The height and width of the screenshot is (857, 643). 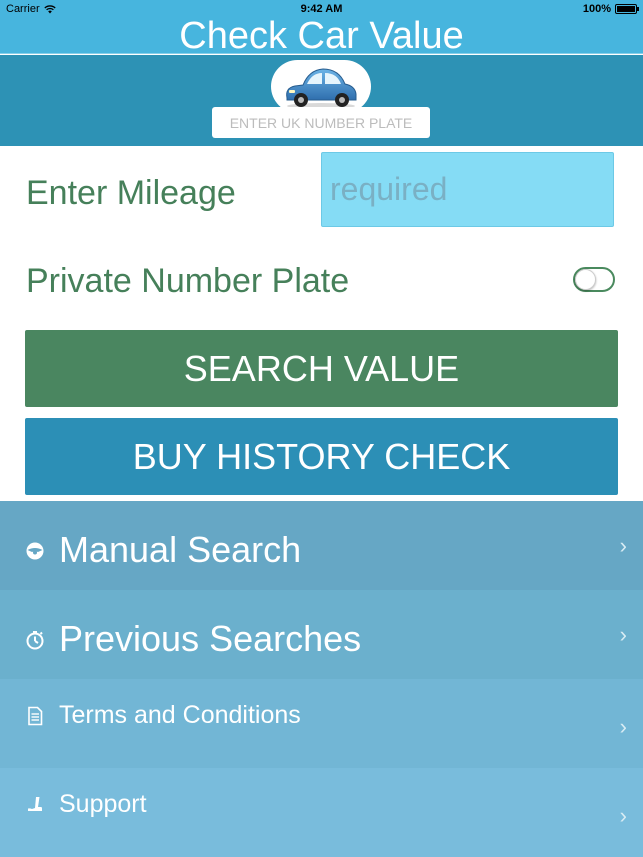 What do you see at coordinates (180, 549) in the screenshot?
I see `menu-item-label: Manual Search` at bounding box center [180, 549].